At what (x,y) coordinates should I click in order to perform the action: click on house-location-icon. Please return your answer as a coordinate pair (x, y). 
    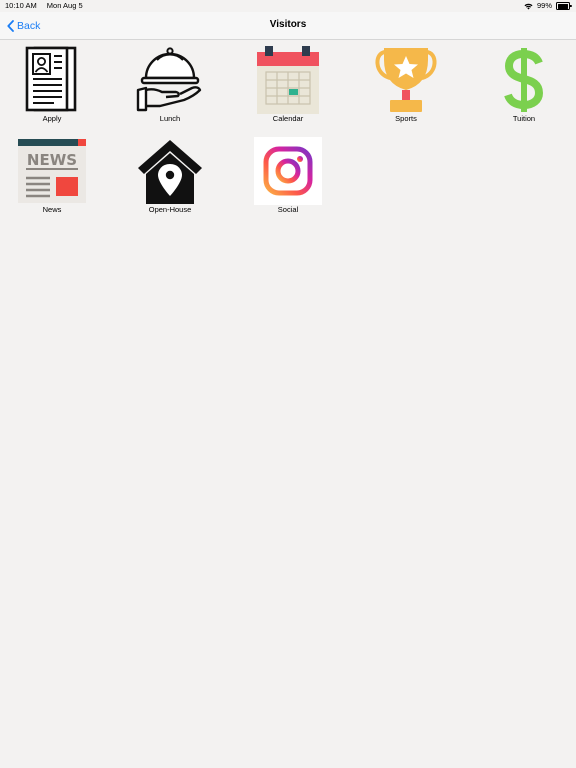
    Looking at the image, I should click on (170, 171).